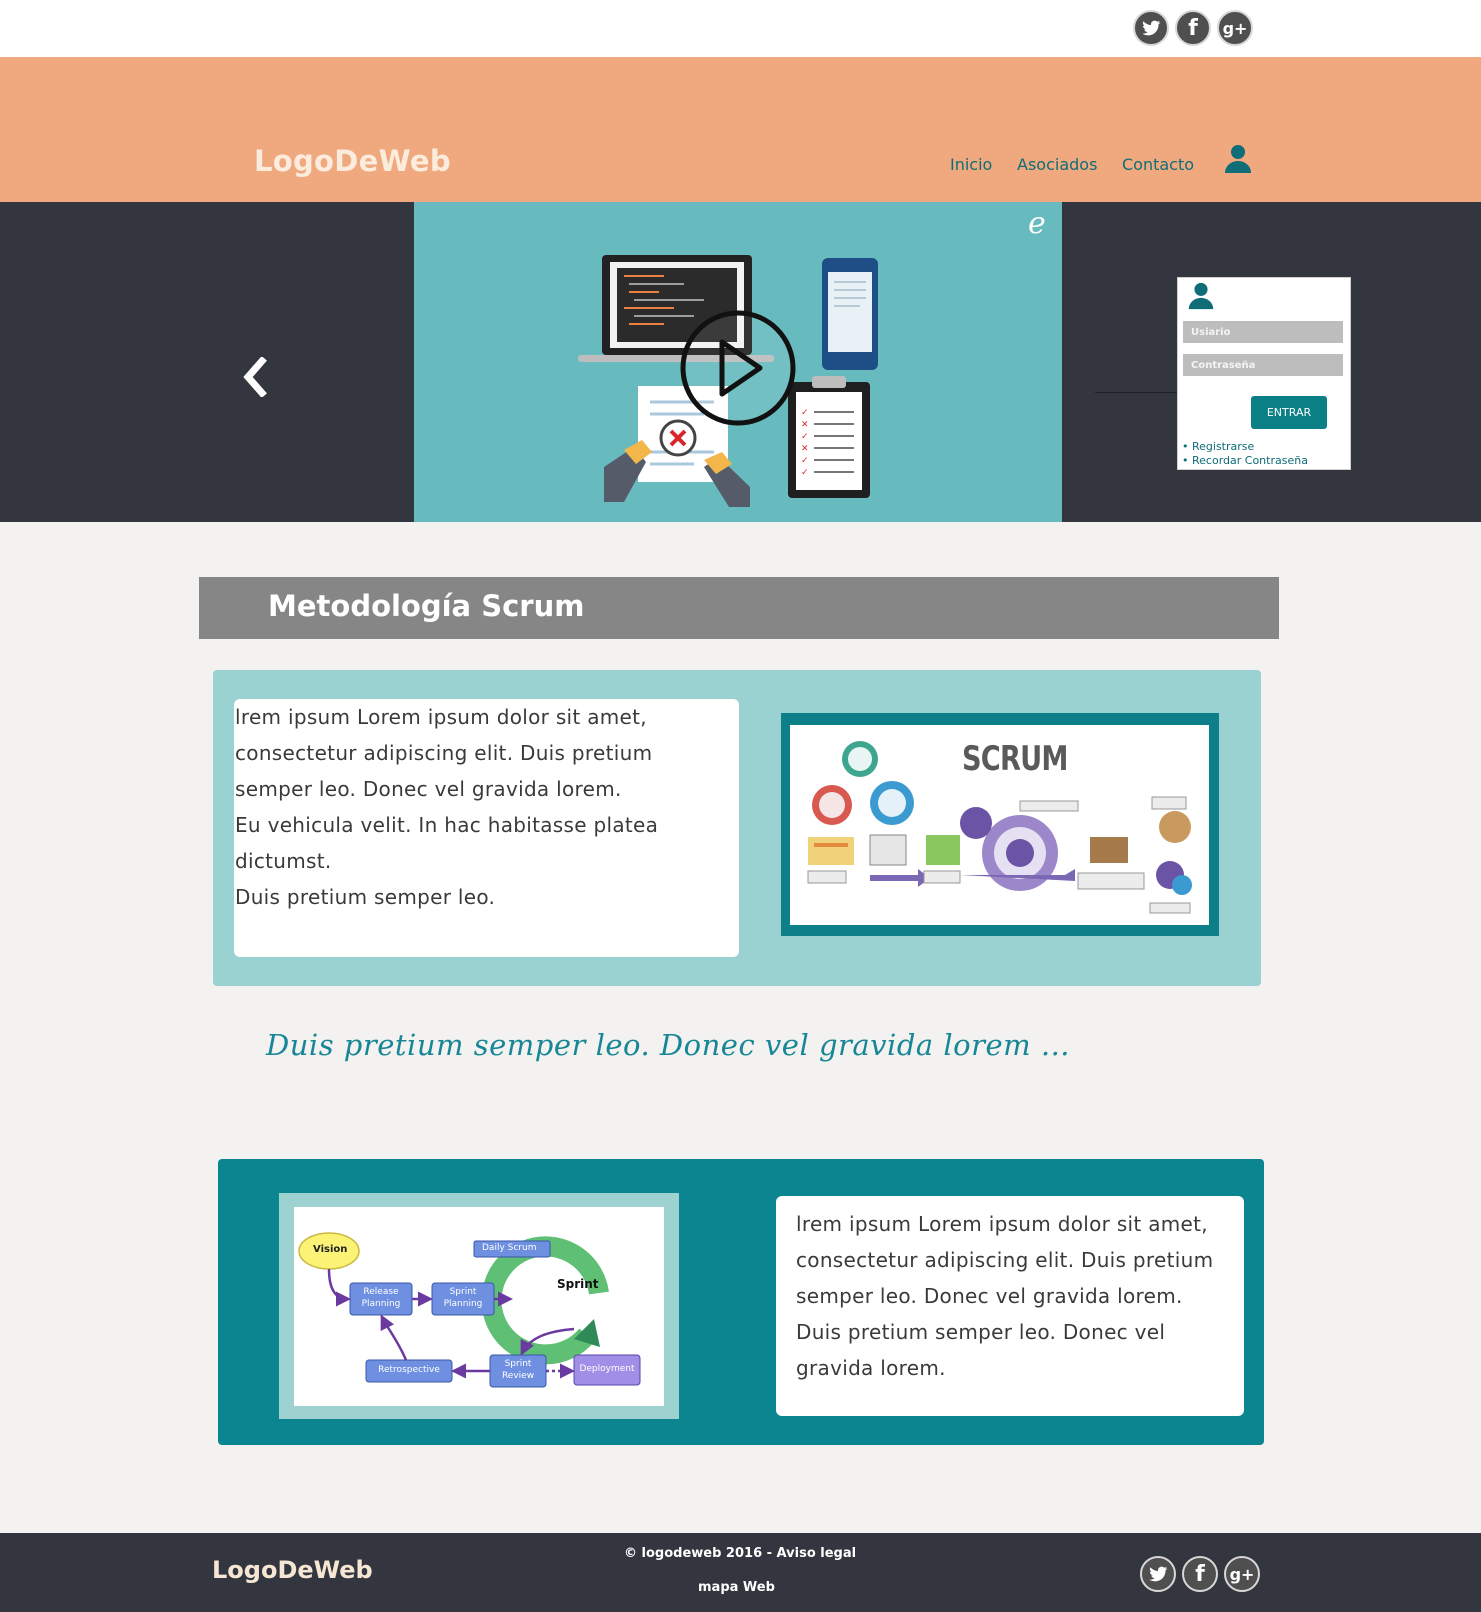  What do you see at coordinates (1057, 164) in the screenshot?
I see `nav-asociados: Asociados` at bounding box center [1057, 164].